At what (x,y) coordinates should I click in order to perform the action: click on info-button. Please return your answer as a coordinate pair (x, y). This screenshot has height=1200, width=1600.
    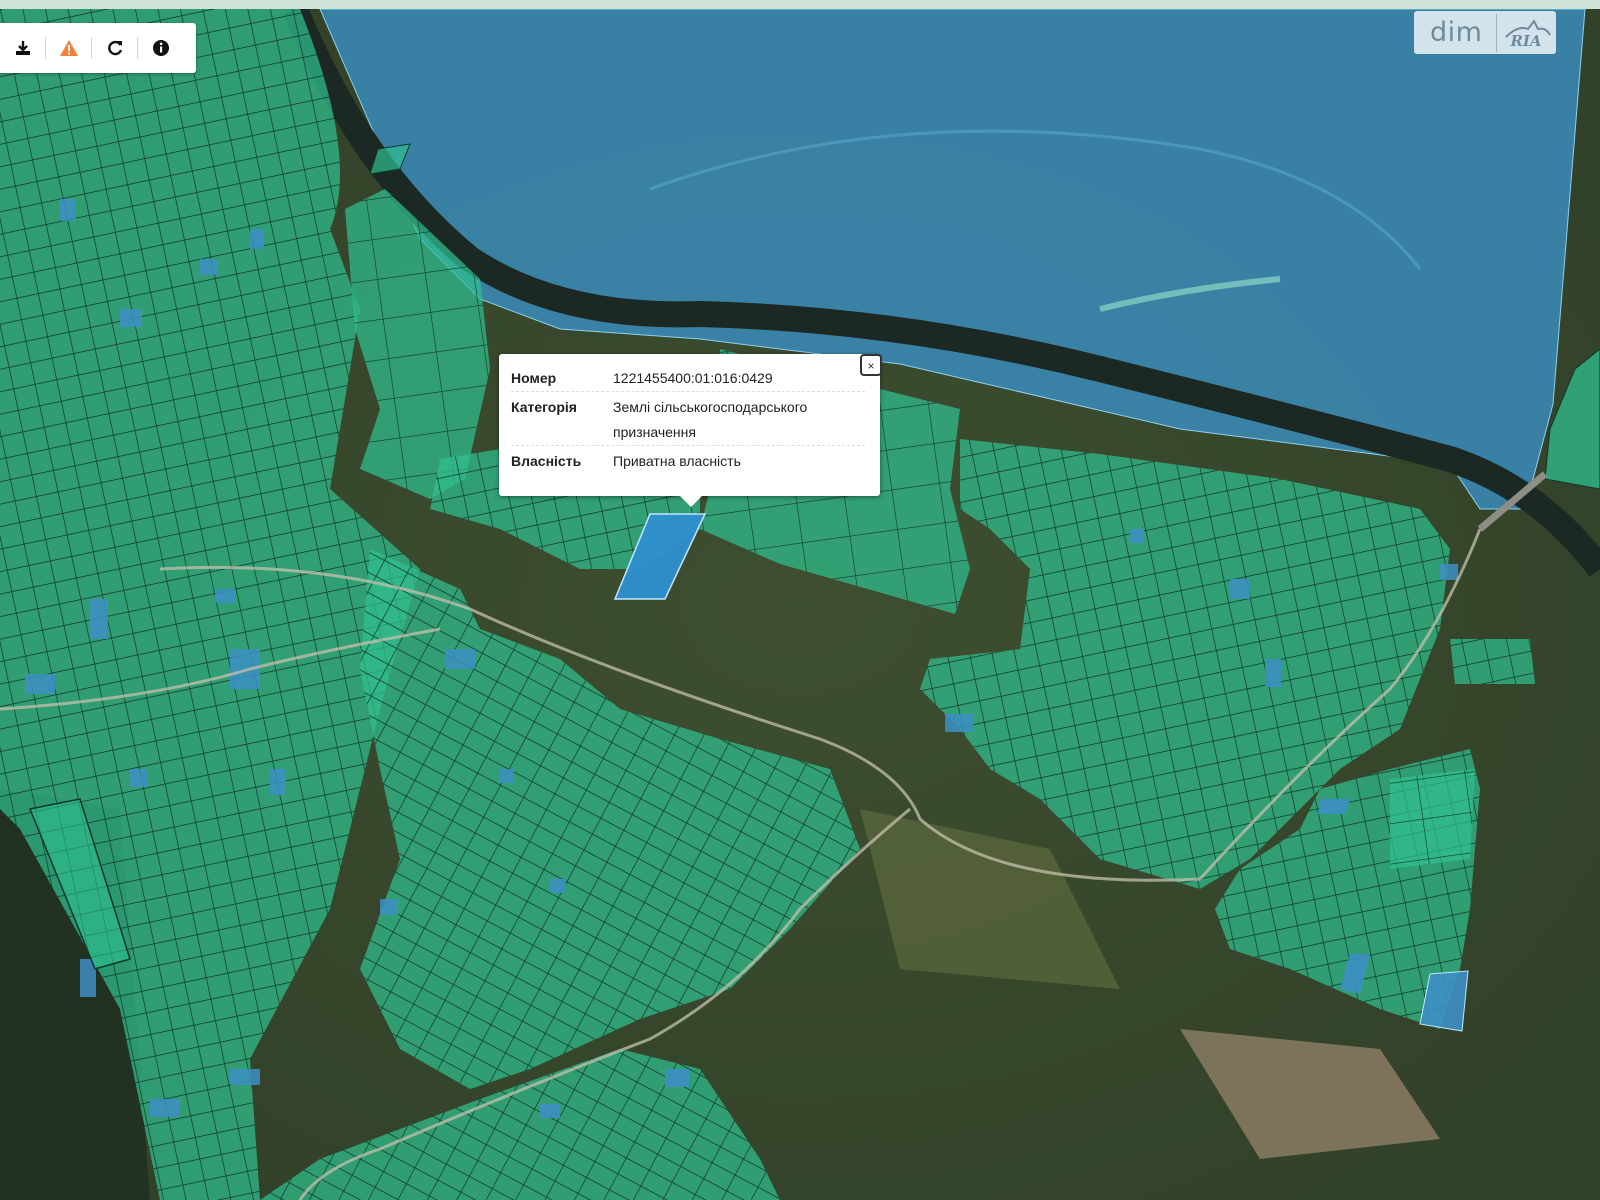
    Looking at the image, I should click on (160, 48).